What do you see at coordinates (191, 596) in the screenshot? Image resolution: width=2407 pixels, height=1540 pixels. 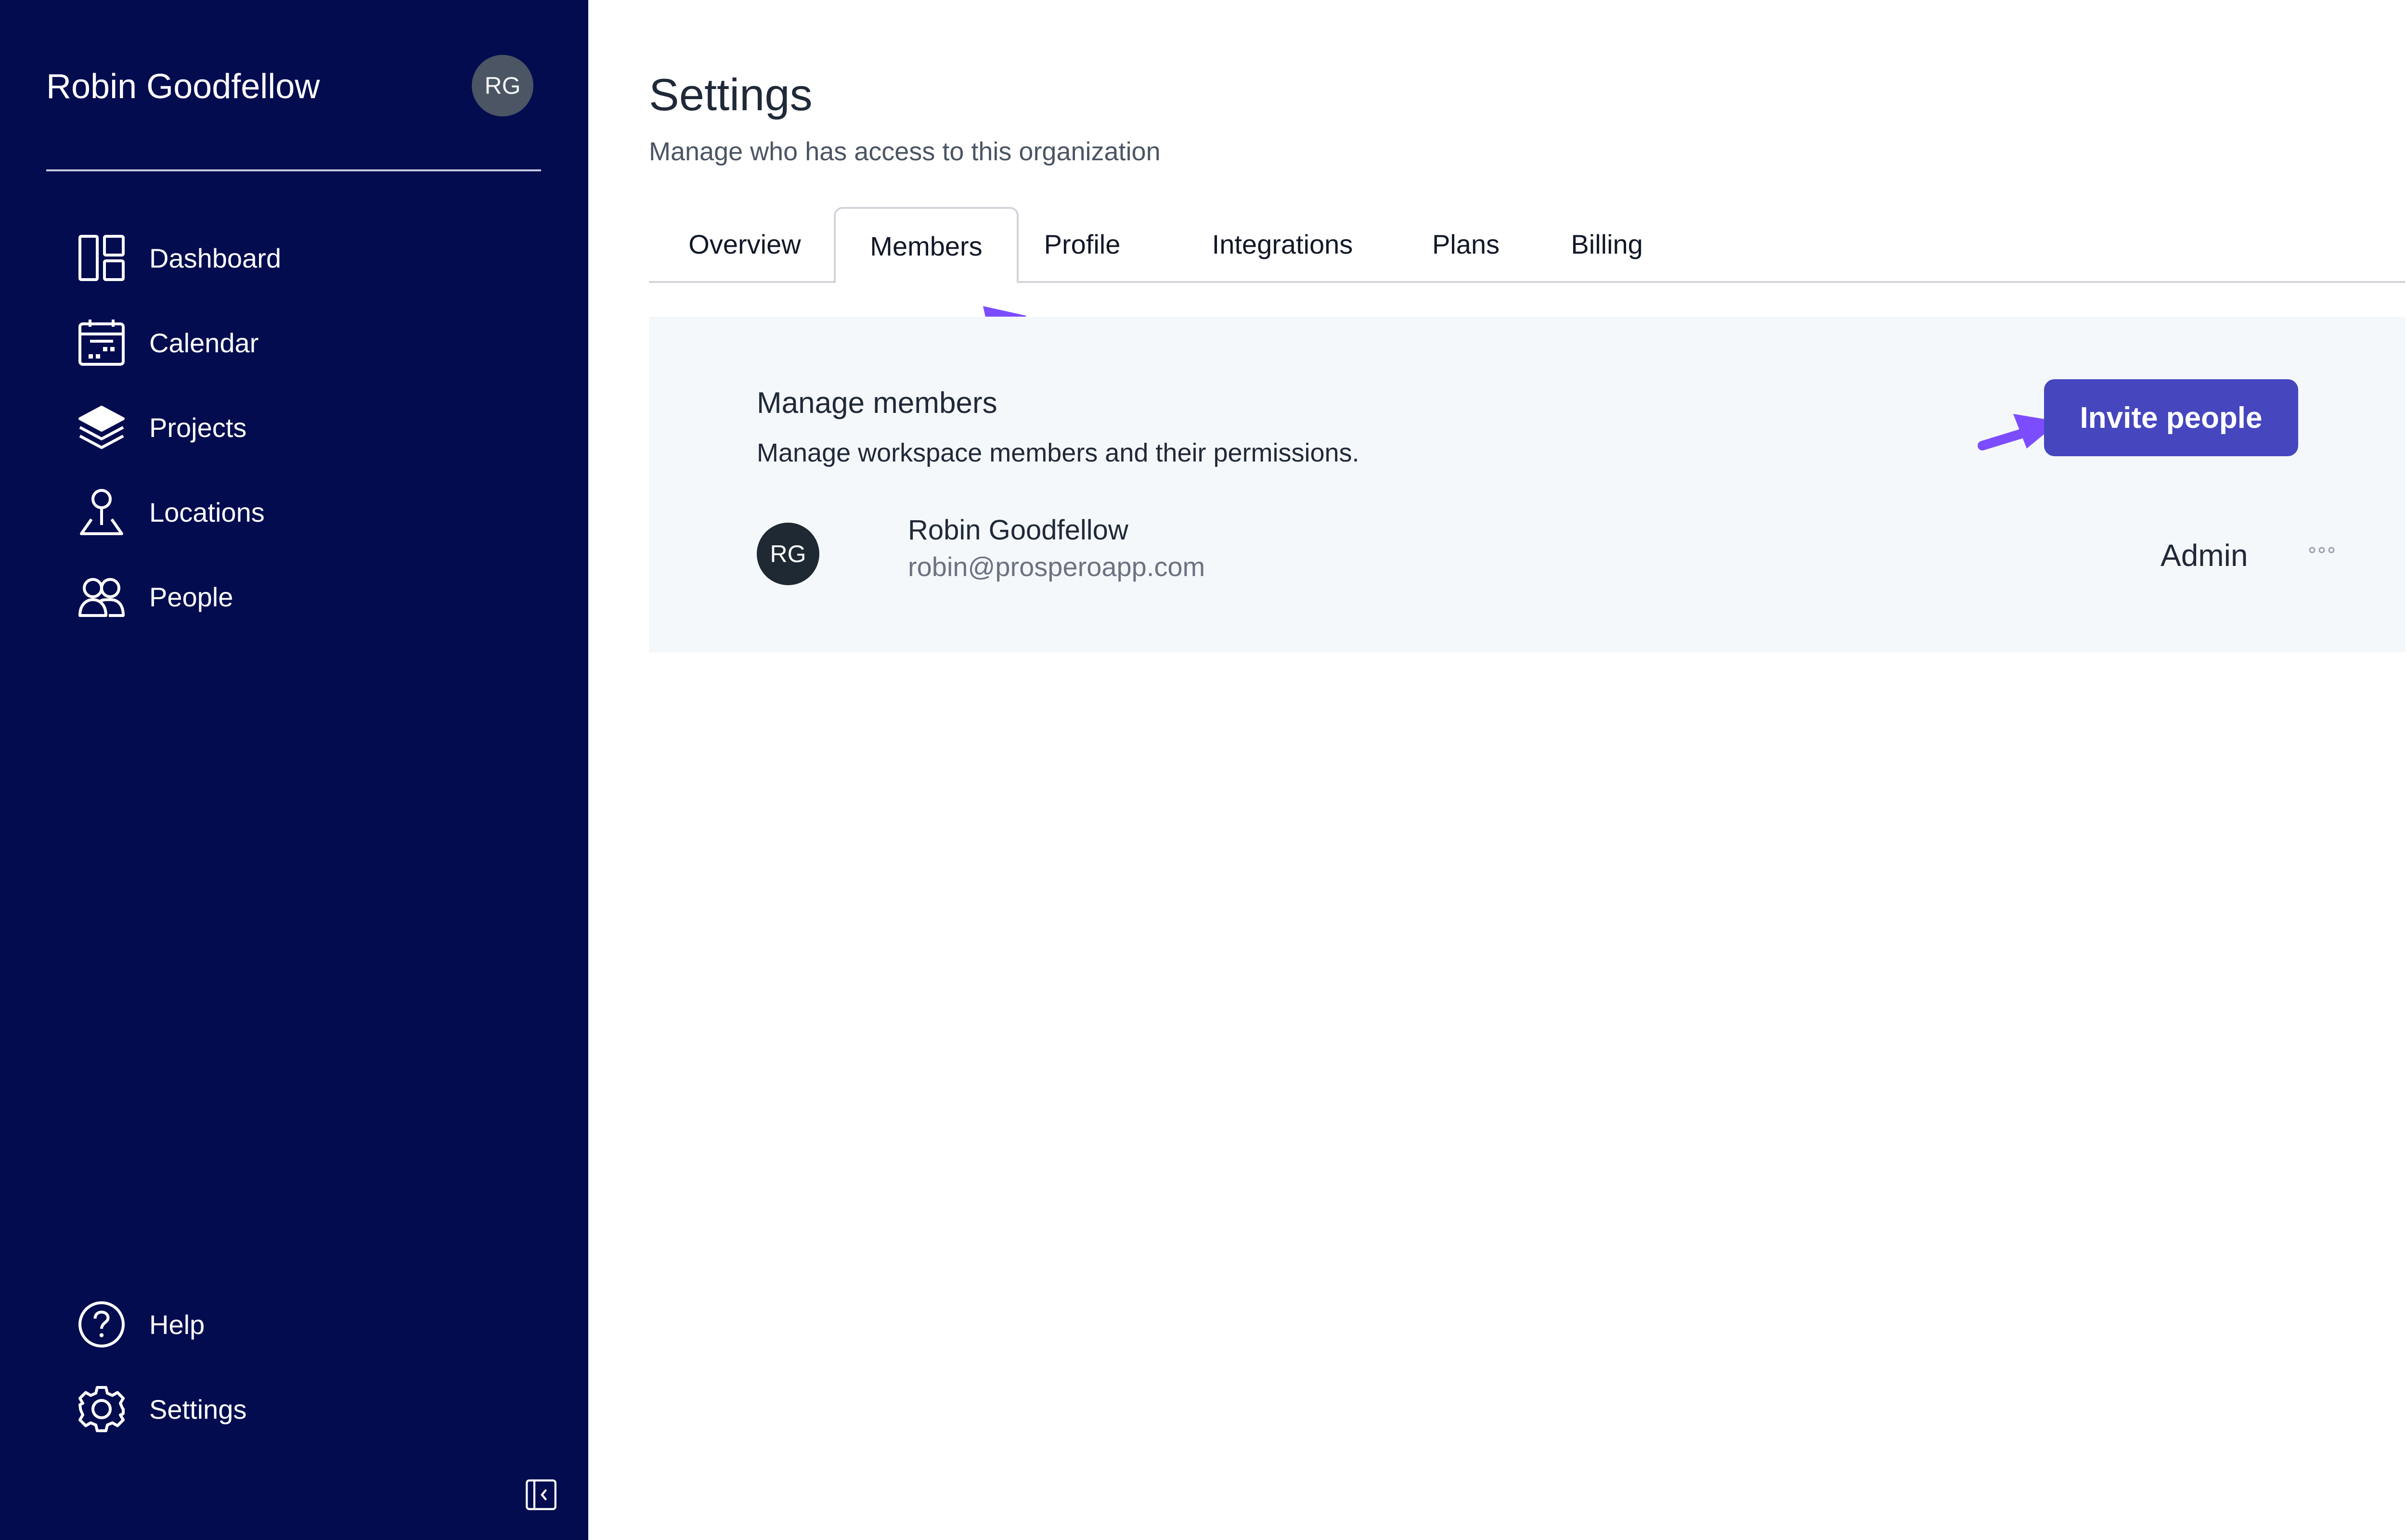 I see `sidebar-item-label: People` at bounding box center [191, 596].